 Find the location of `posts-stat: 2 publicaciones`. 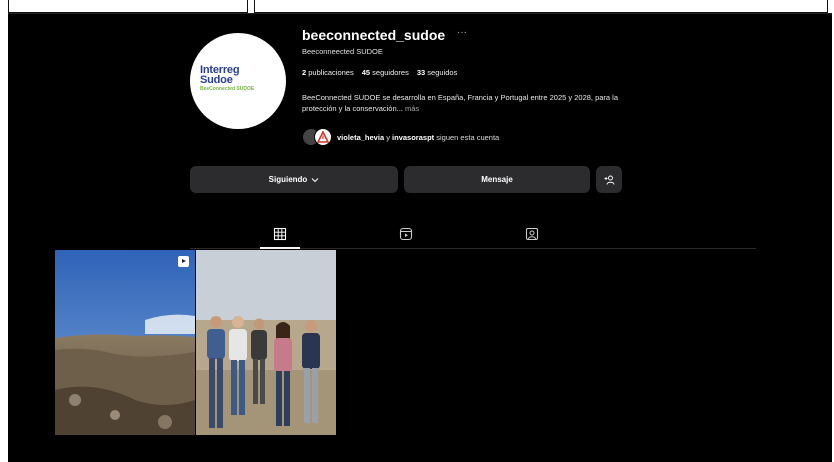

posts-stat: 2 publicaciones is located at coordinates (328, 72).